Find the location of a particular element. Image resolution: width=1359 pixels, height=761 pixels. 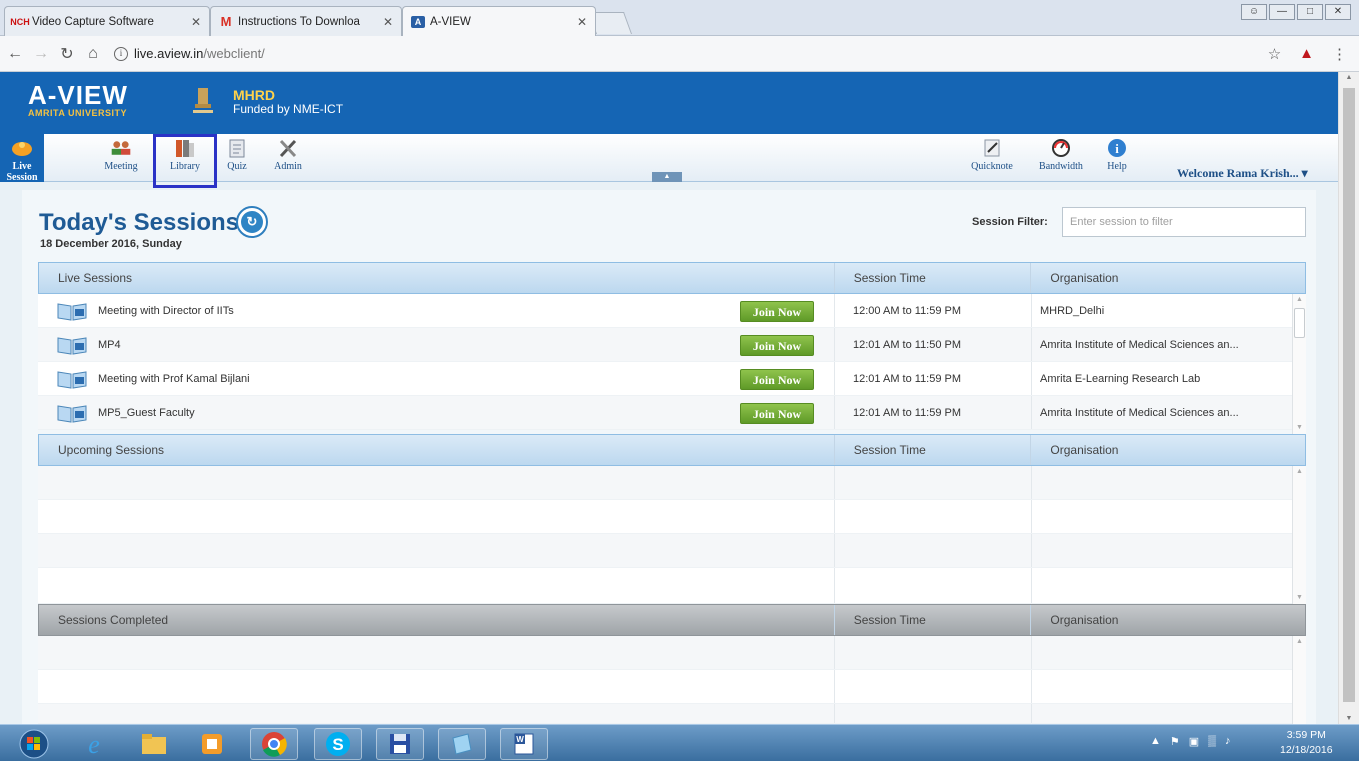

toolbar-label: Library is located at coordinates (185, 166).